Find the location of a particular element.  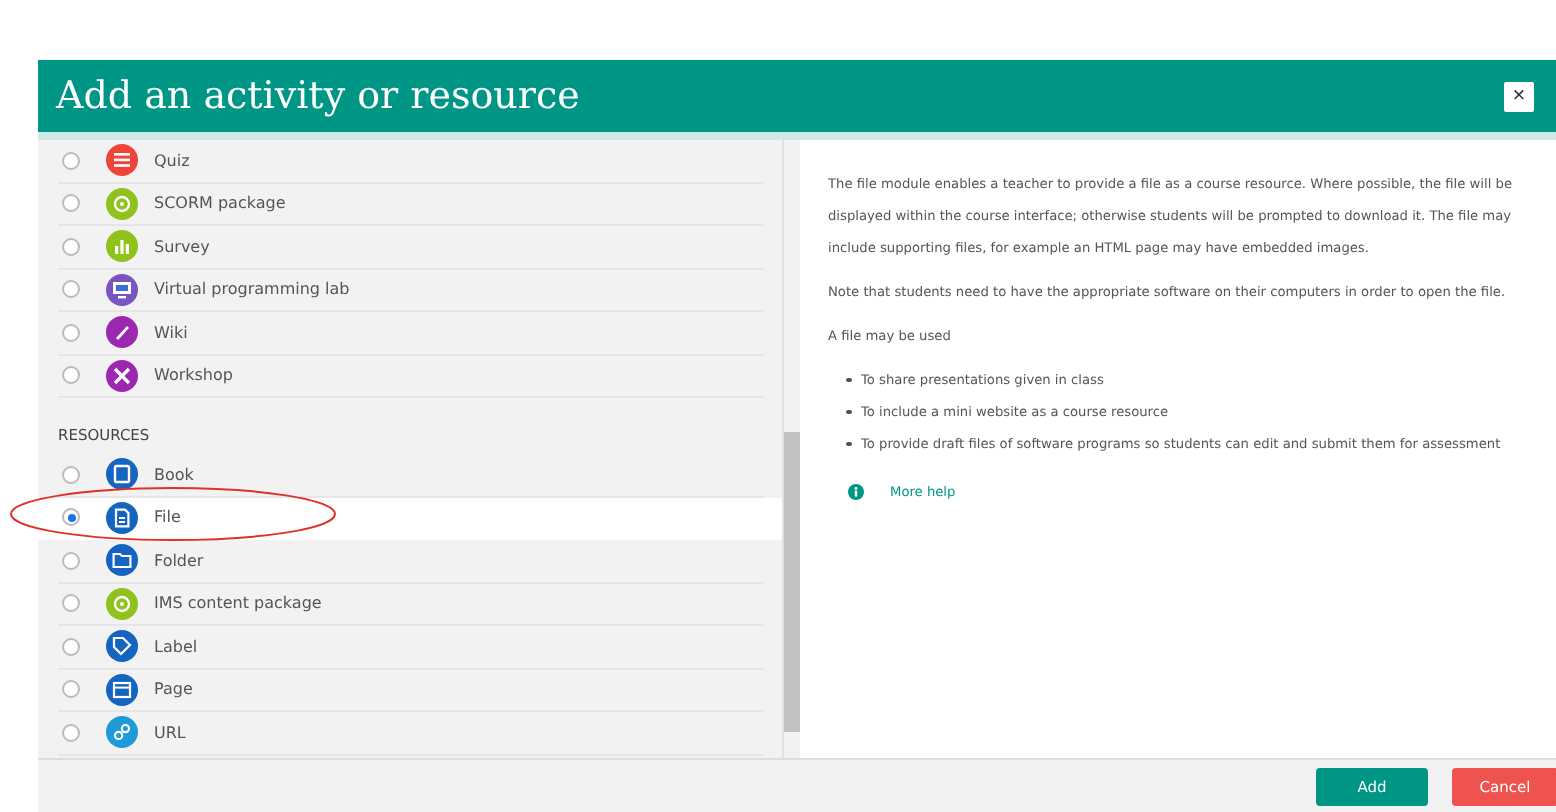

activity-option: SCORM package is located at coordinates (411, 204).